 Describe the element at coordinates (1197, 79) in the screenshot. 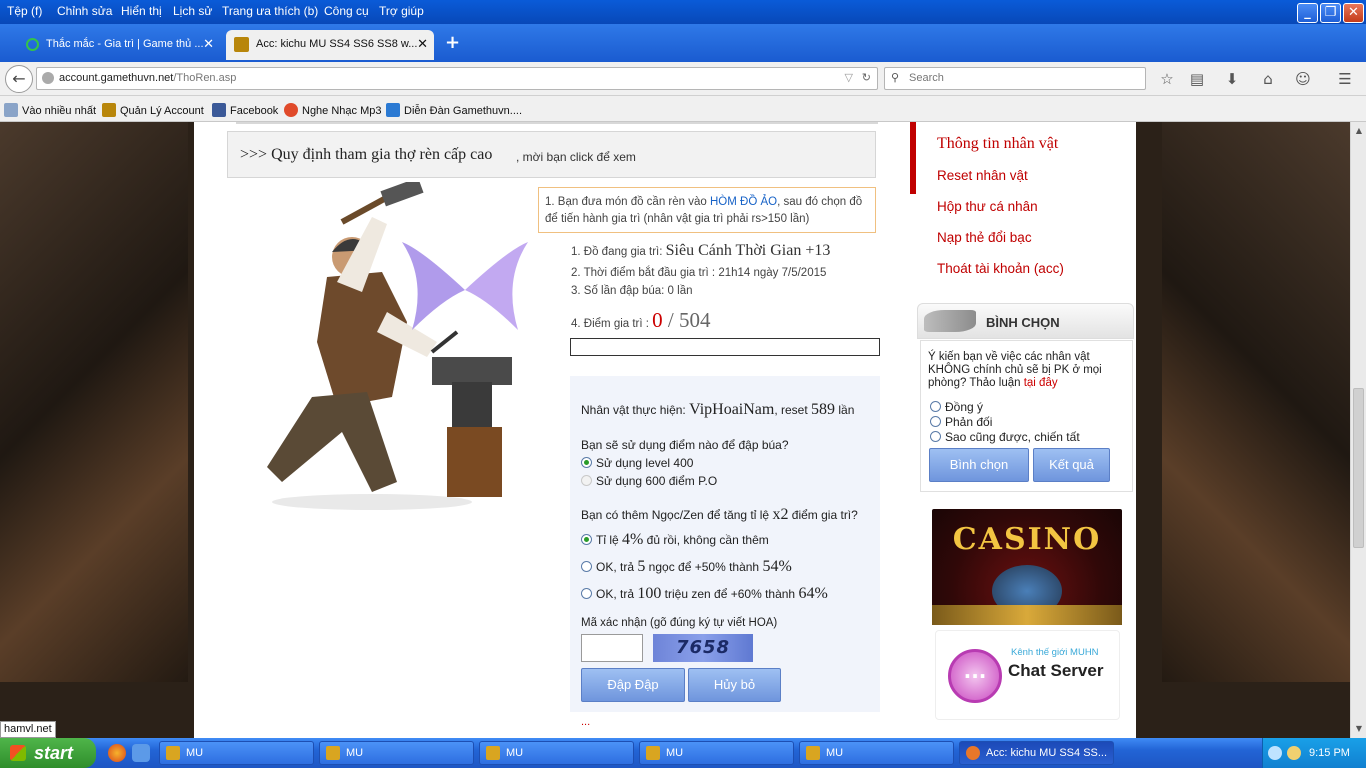

I see `reading-list-icon: ▤` at that location.